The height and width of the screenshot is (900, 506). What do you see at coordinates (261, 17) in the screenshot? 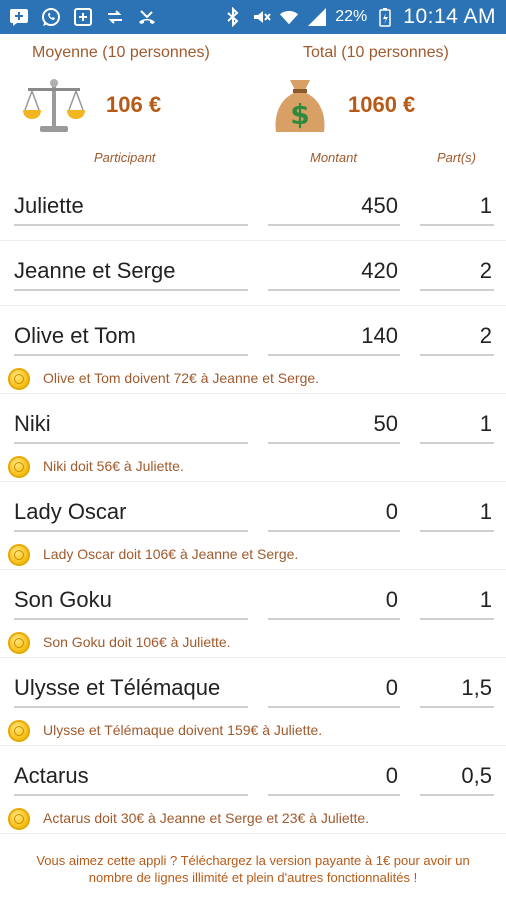
I see `mute-icon` at bounding box center [261, 17].